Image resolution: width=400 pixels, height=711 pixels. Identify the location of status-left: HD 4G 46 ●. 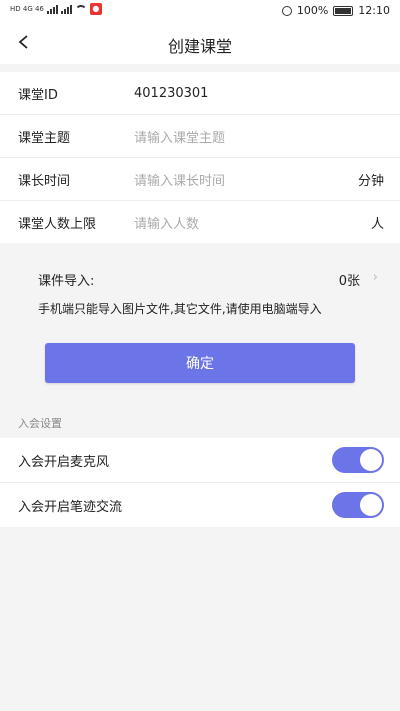
(56, 9).